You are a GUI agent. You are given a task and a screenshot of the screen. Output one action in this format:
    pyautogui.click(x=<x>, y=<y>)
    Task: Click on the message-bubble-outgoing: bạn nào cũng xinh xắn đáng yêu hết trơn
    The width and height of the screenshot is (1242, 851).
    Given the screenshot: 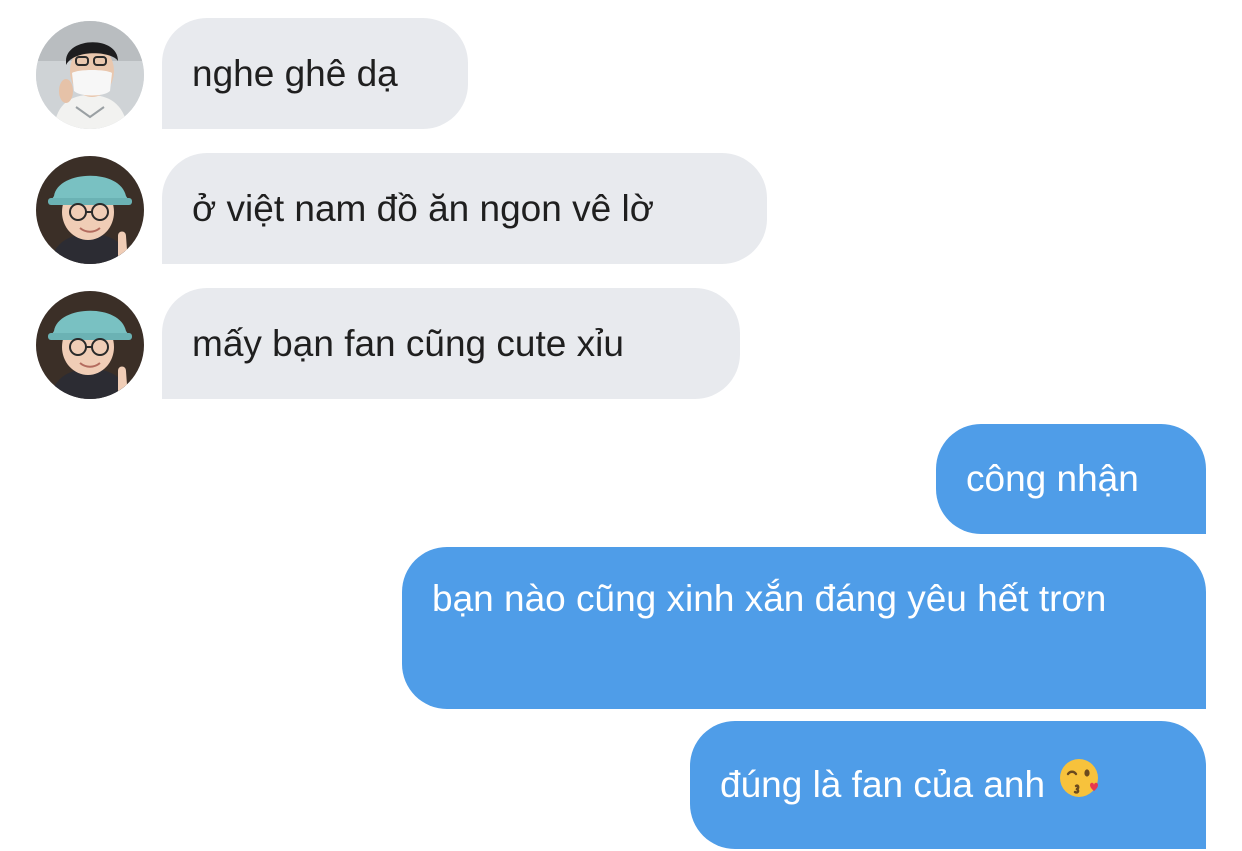 What is the action you would take?
    pyautogui.click(x=804, y=628)
    